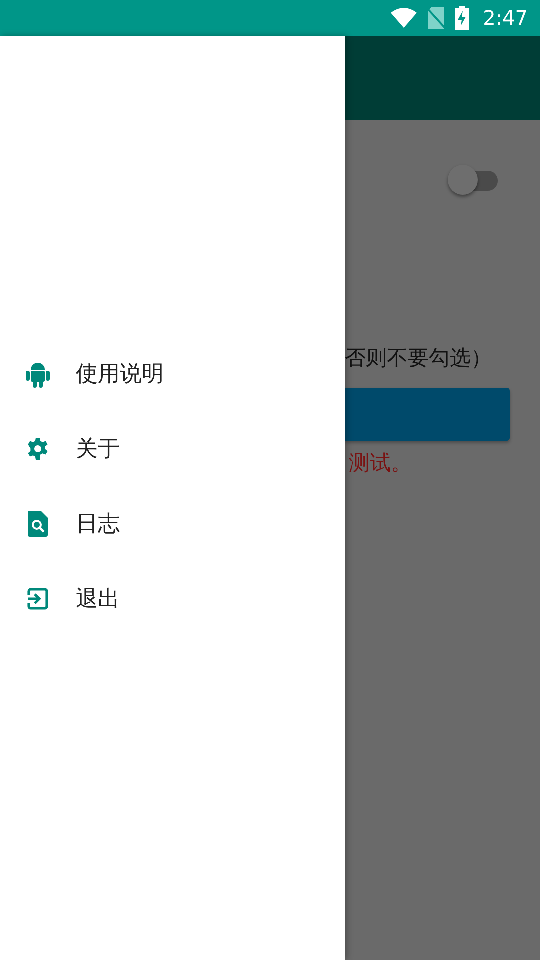 This screenshot has height=960, width=540. What do you see at coordinates (436, 18) in the screenshot?
I see `no-sim-icon` at bounding box center [436, 18].